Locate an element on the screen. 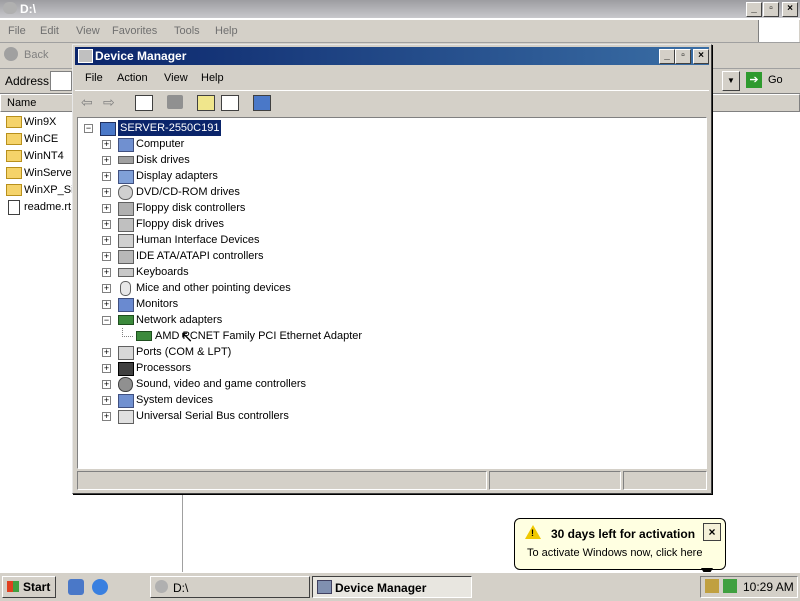  tree-category: + Human Interface Devices is located at coordinates (252, 240).